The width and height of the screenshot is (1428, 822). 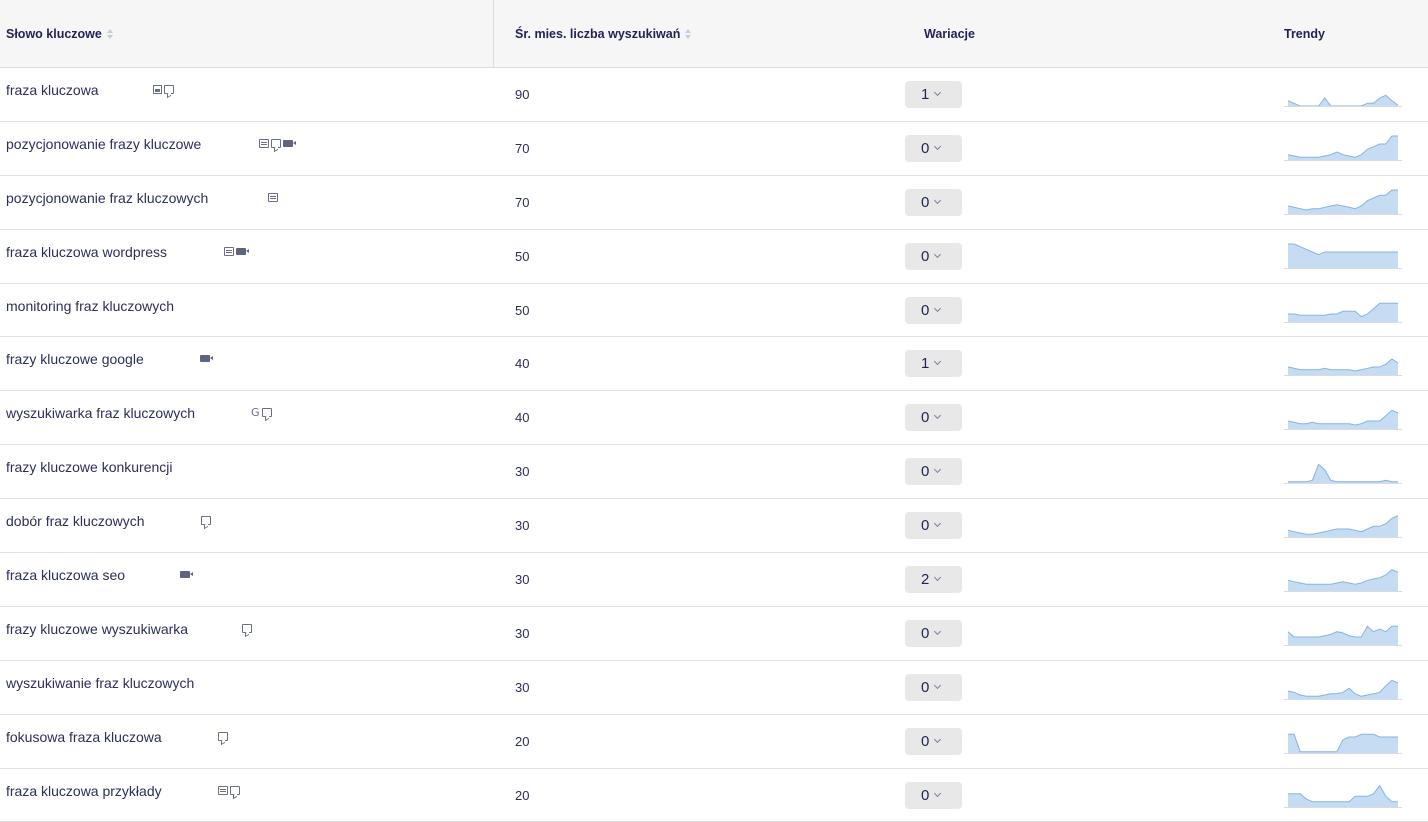 What do you see at coordinates (255, 412) in the screenshot?
I see `g-icon: G` at bounding box center [255, 412].